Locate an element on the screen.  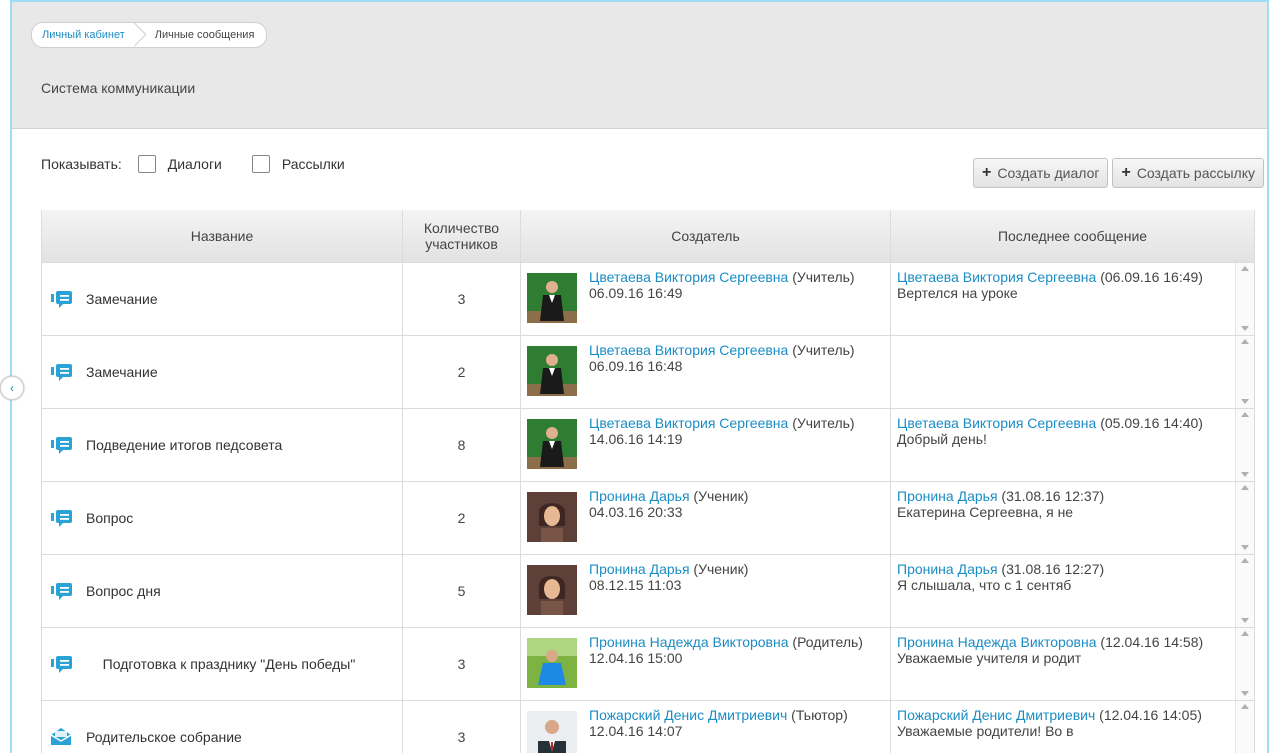
creator-date: 04.03.16 20:33 is located at coordinates (636, 512).